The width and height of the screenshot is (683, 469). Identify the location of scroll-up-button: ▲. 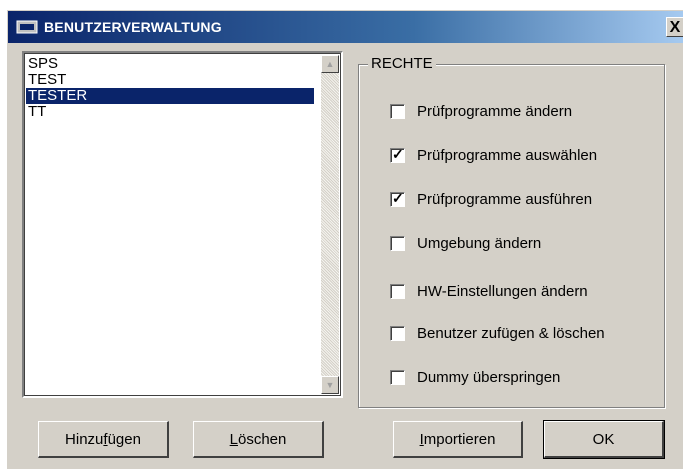
(330, 64).